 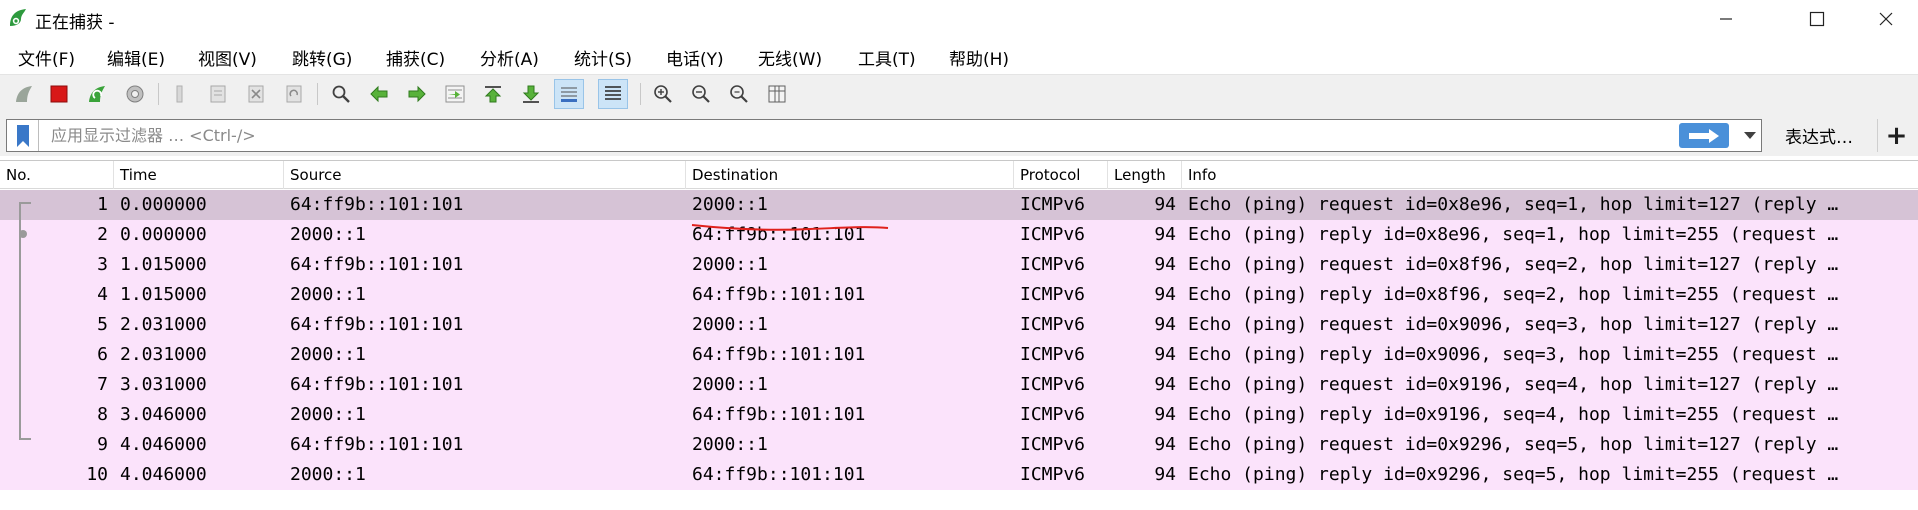 I want to click on zoom-in-button, so click(x=663, y=94).